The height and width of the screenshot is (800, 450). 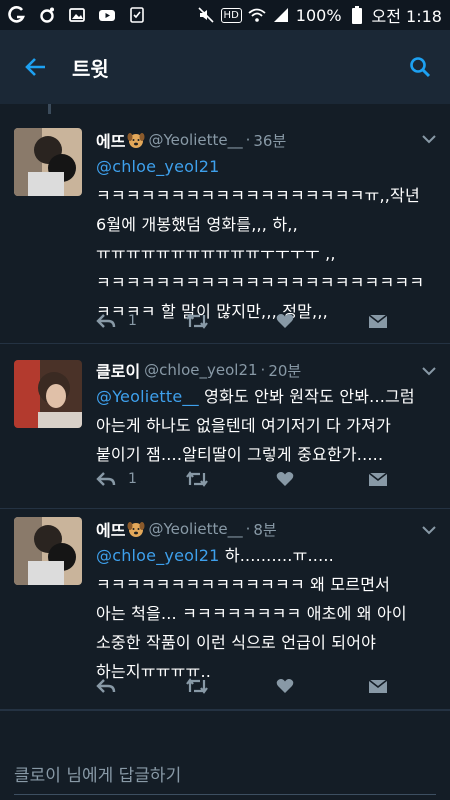 I want to click on g-icon, so click(x=17, y=15).